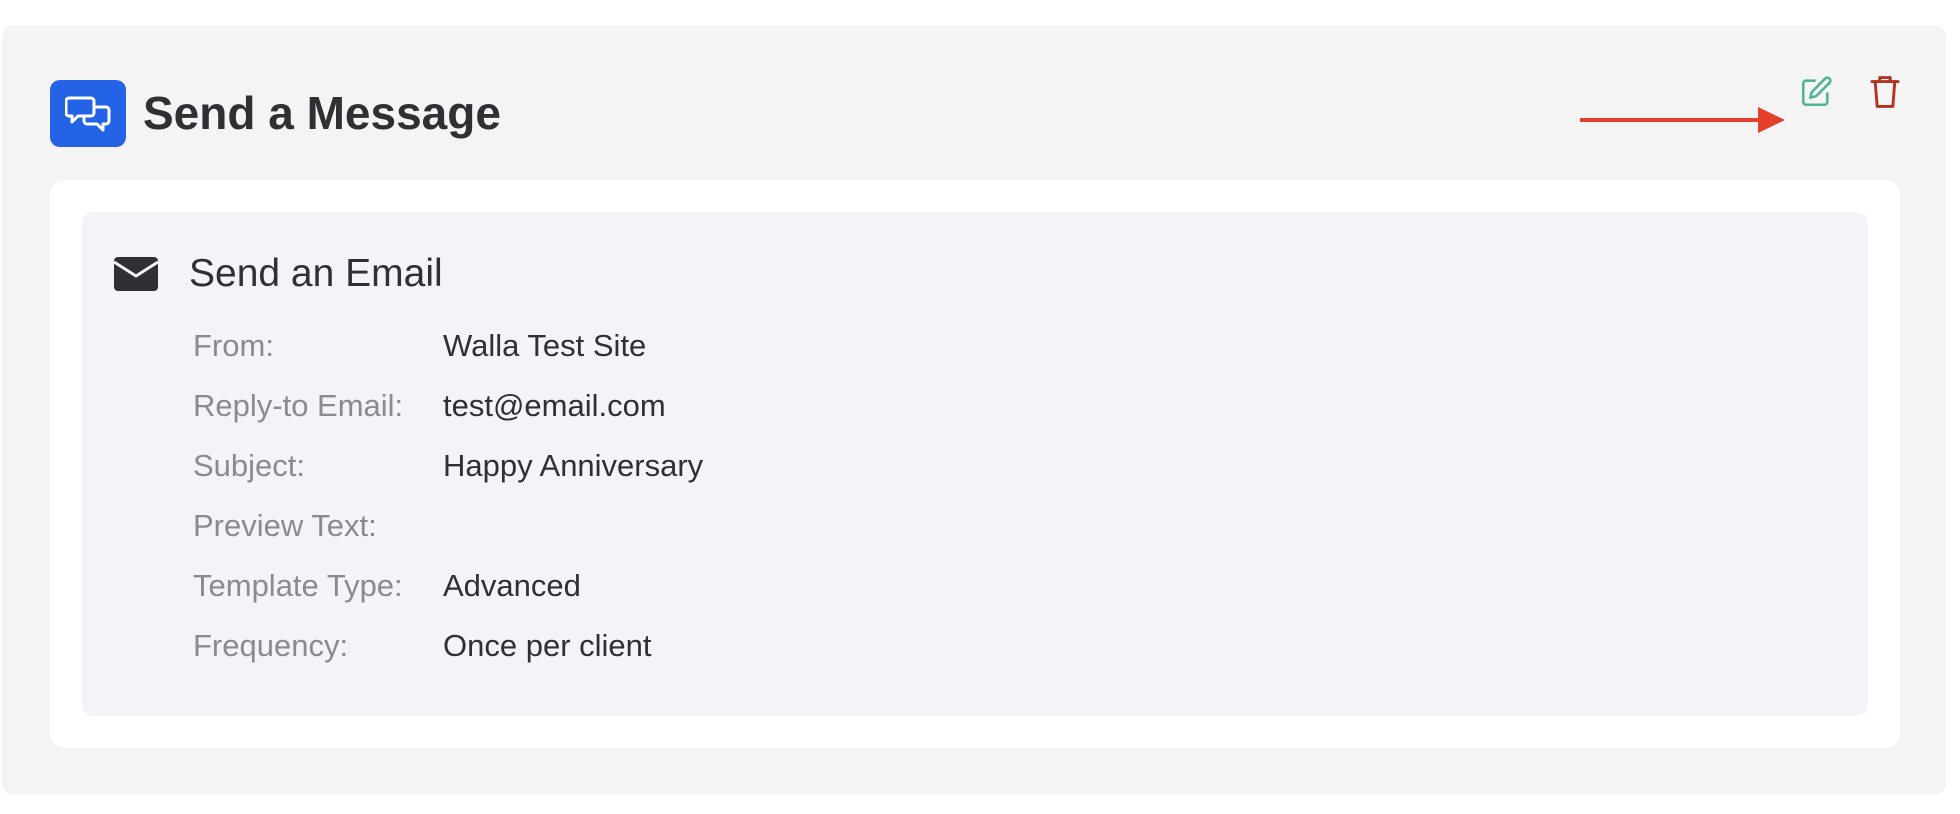  Describe the element at coordinates (573, 465) in the screenshot. I see `detail-value: Happy Anniversary` at that location.